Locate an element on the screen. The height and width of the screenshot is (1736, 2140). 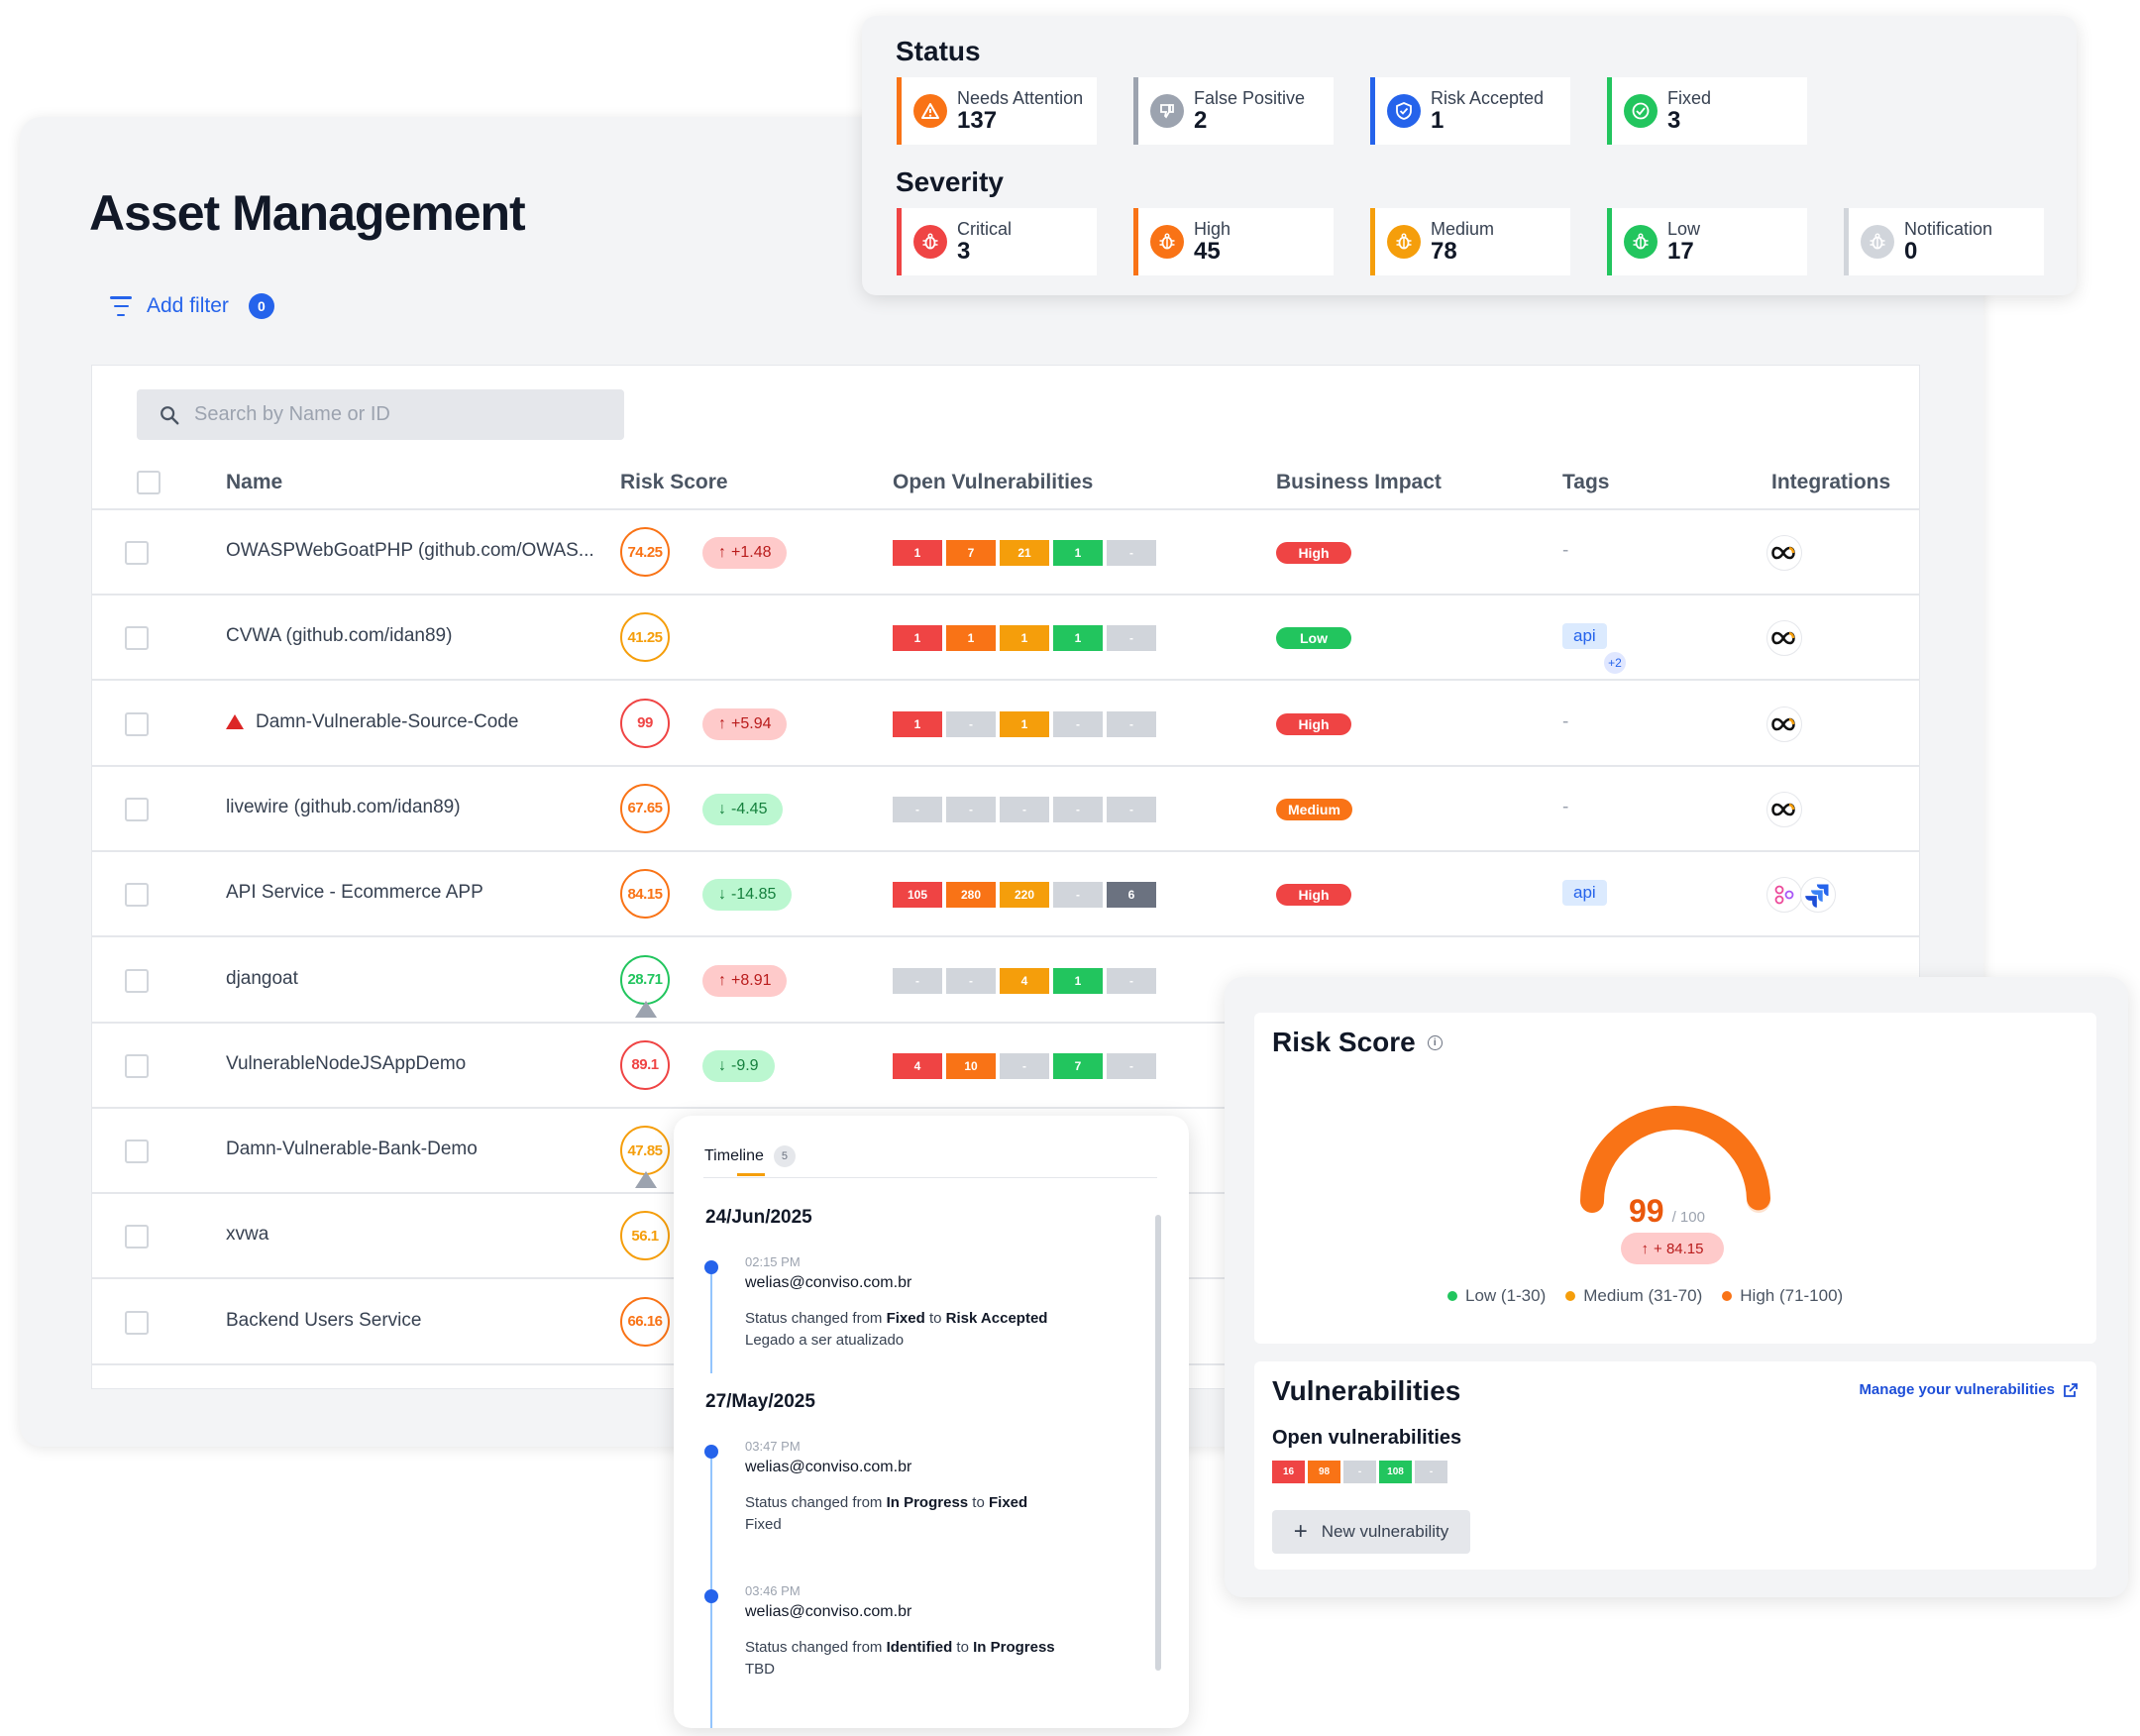
arrow-down-icon: ↓ is located at coordinates (722, 808).